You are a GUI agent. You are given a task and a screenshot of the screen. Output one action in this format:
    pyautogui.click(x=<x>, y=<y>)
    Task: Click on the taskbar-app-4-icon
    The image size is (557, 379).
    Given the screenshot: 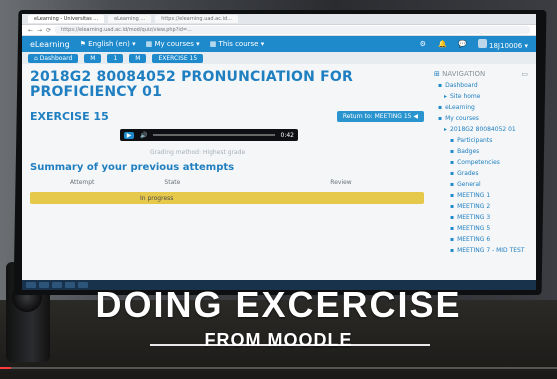 What is the action you would take?
    pyautogui.click(x=83, y=285)
    